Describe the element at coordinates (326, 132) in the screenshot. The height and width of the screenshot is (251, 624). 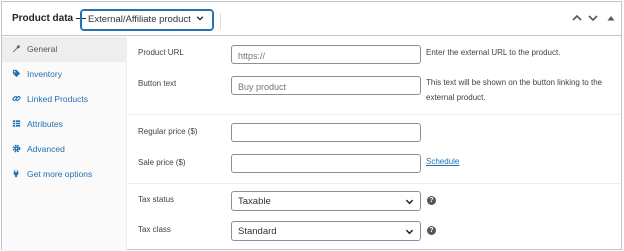
I see `regular-price-input` at that location.